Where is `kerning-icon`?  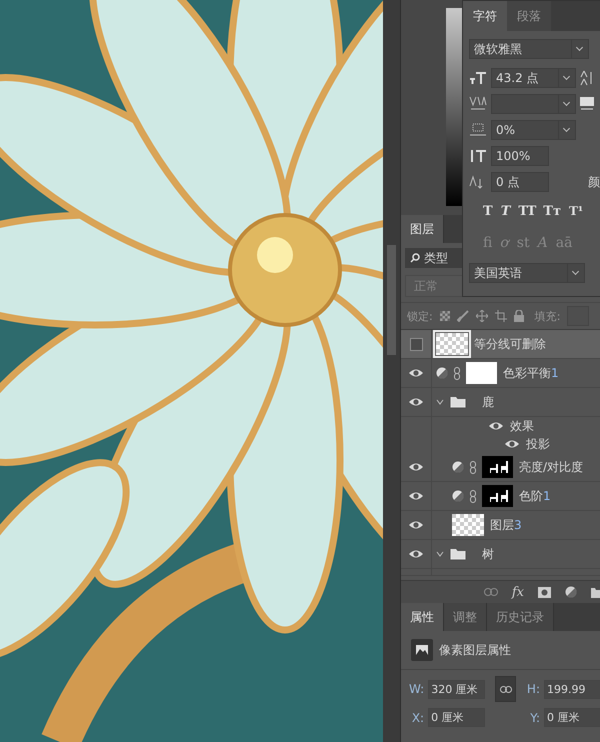 kerning-icon is located at coordinates (478, 104).